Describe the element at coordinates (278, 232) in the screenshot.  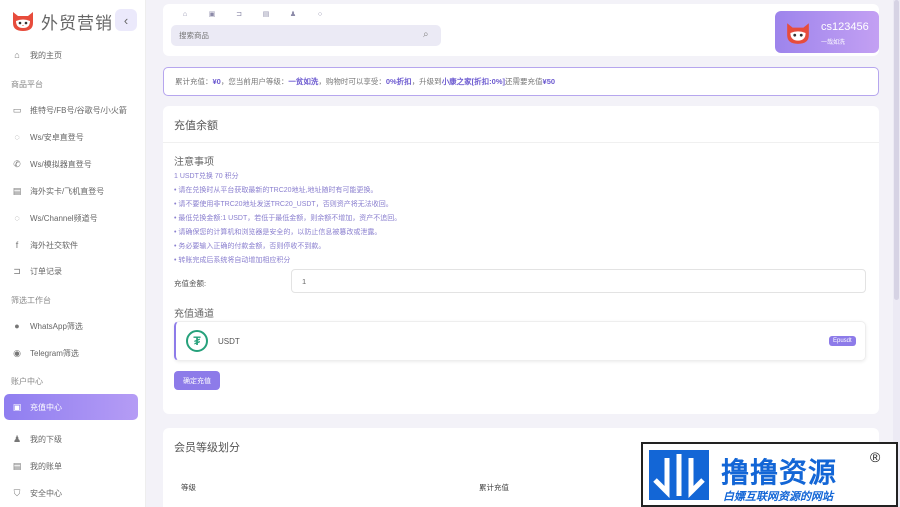
I see `note-line: • 请确保您的计算机和浏览器是安全的，以防止信息被篡改或泄露。` at that location.